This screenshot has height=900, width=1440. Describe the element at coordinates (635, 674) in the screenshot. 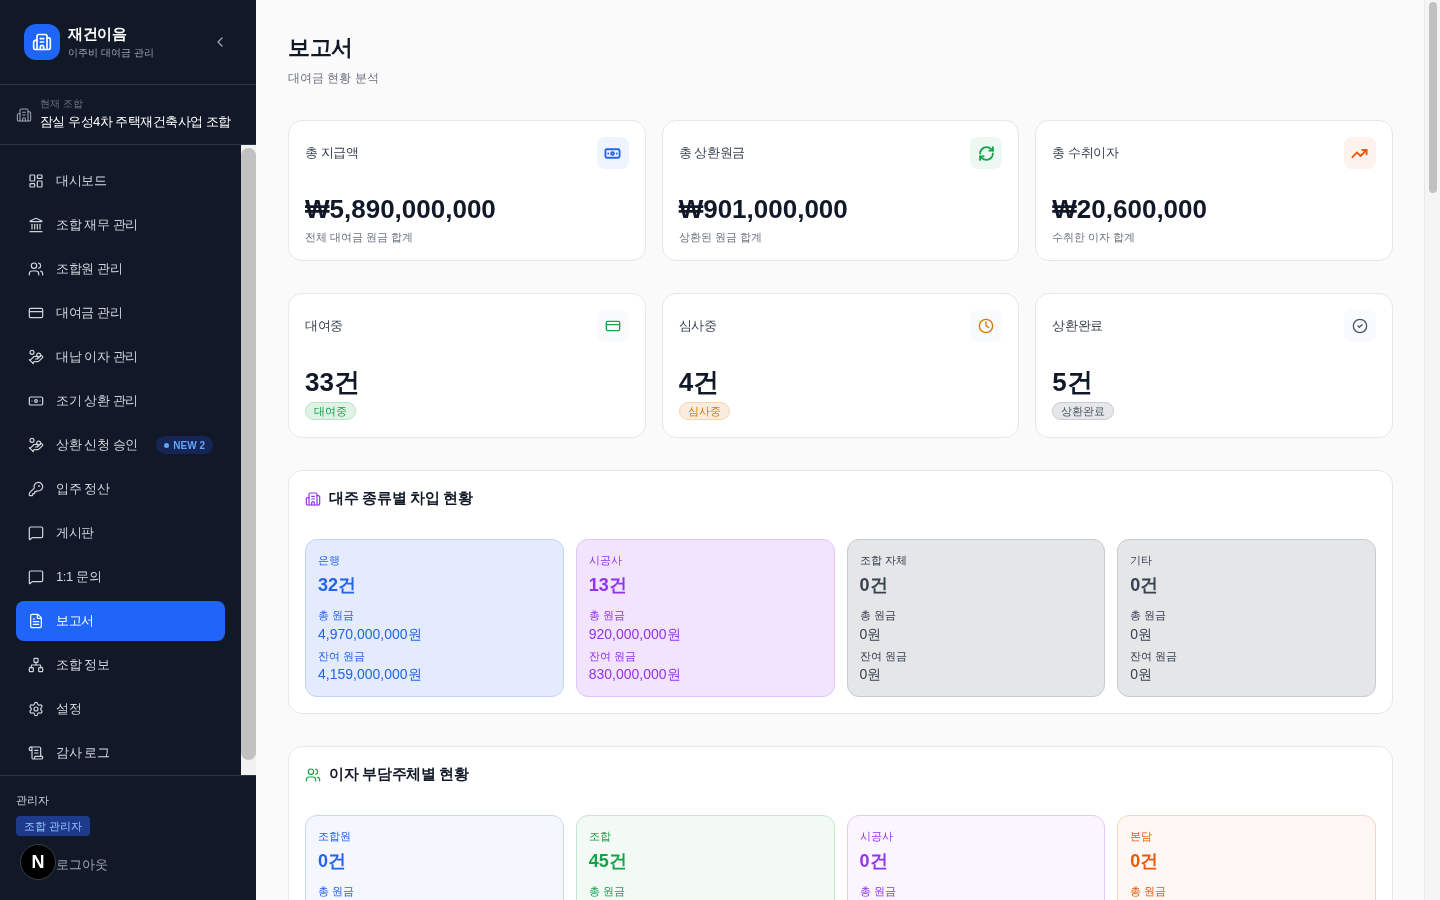

I see `remaining-value: 830,000,000원` at that location.